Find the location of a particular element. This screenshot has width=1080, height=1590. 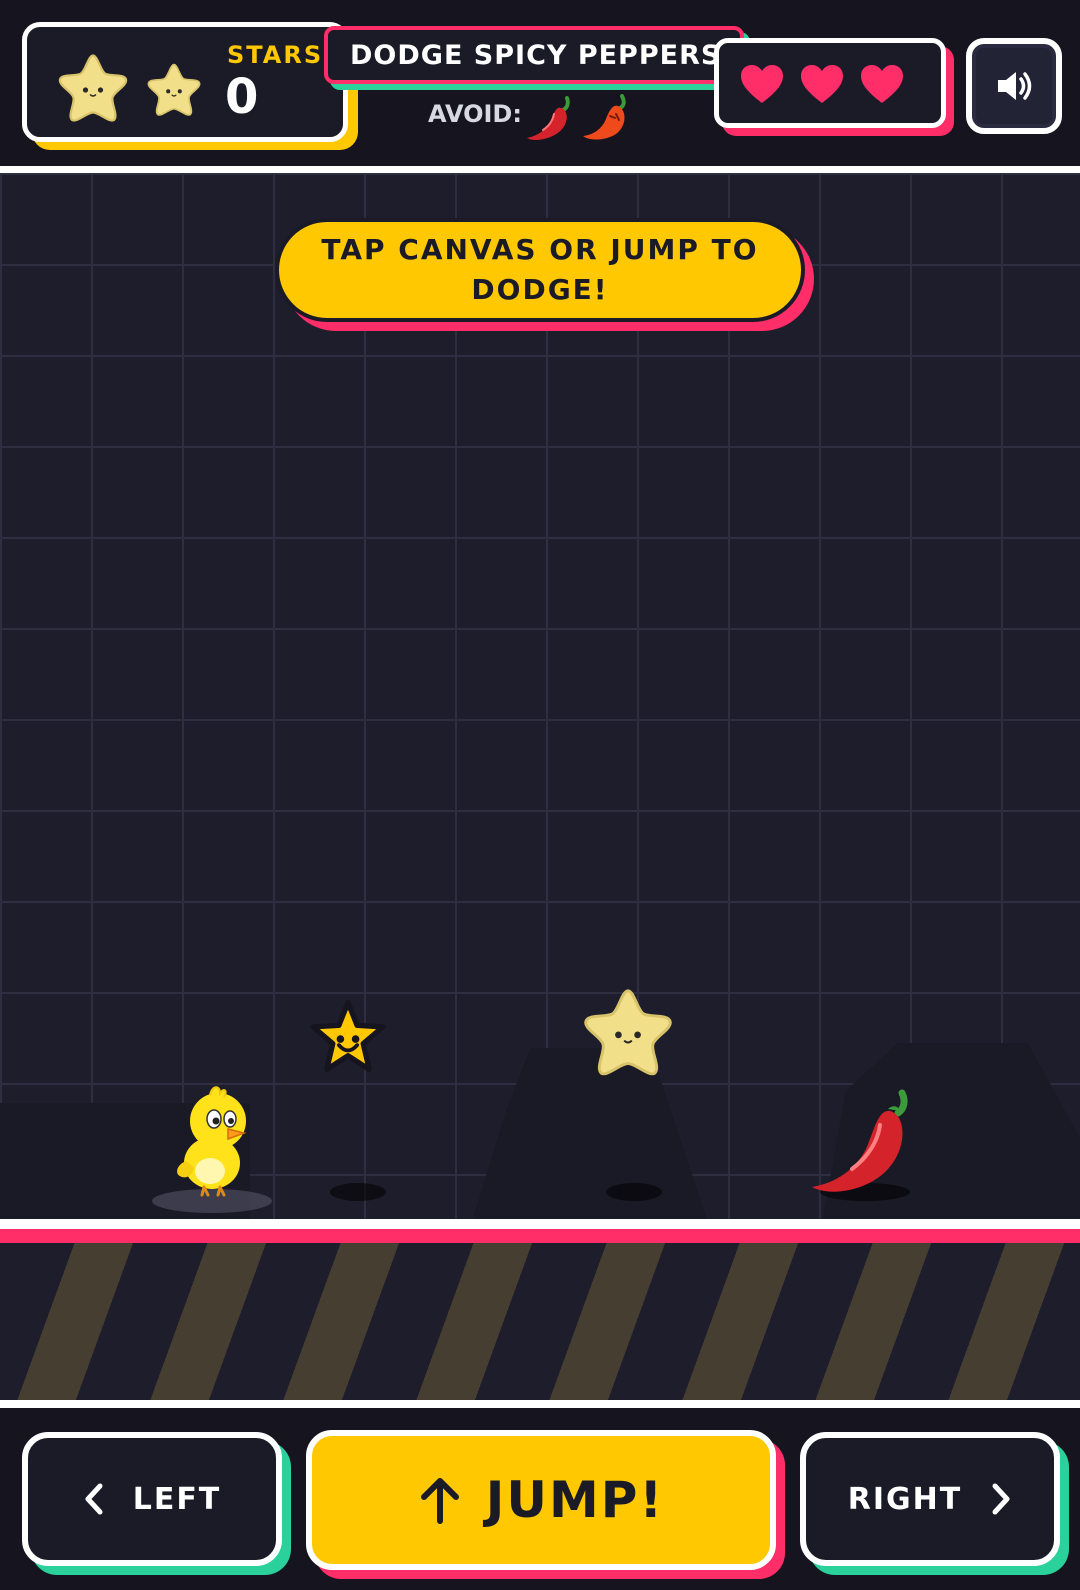

hint-text: TAP CANVAS OR JUMP TO DODGE! is located at coordinates (540, 269).